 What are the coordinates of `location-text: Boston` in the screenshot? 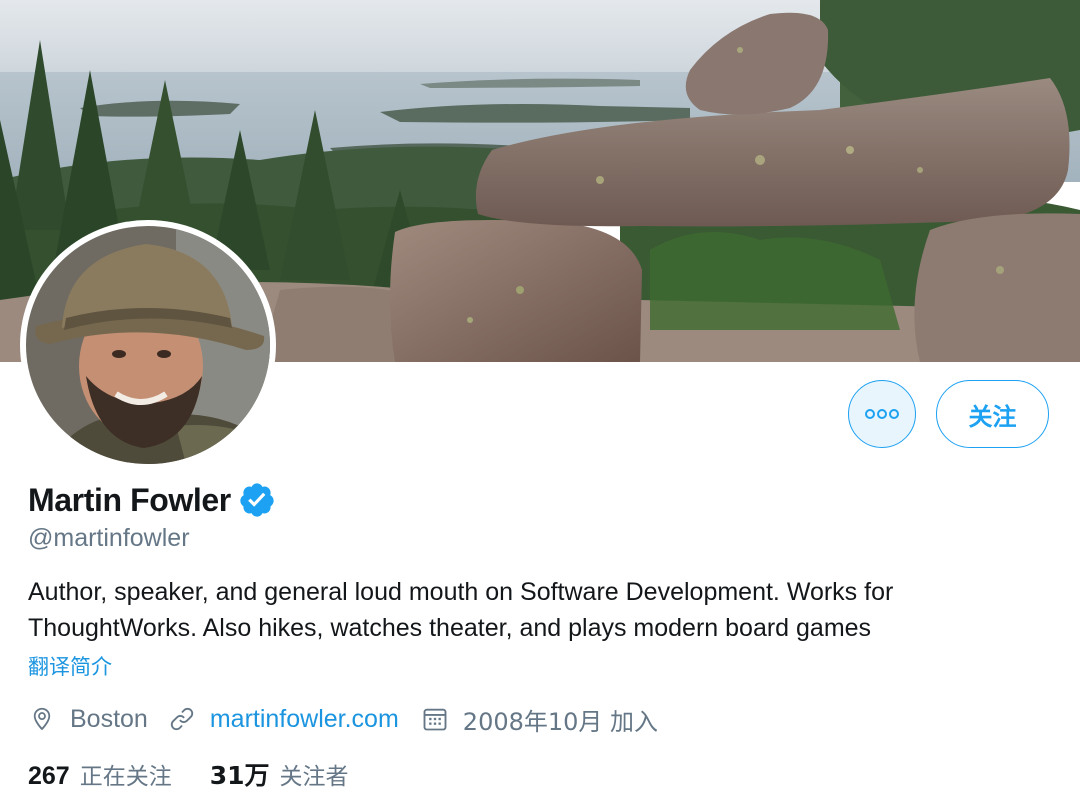 It's located at (109, 718).